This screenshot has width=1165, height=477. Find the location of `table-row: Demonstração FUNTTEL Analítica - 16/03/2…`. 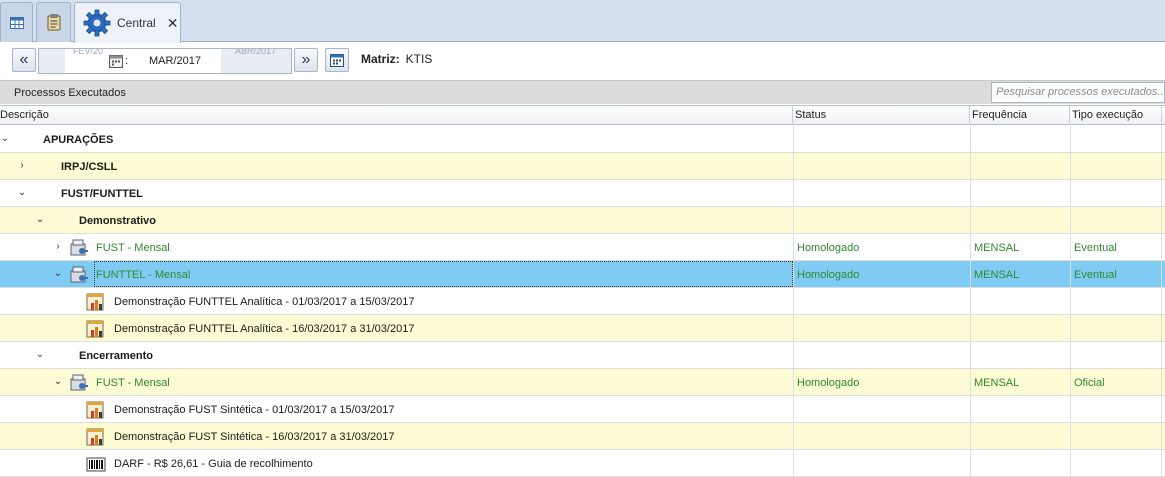

table-row: Demonstração FUNTTEL Analítica - 16/03/2… is located at coordinates (582, 328).